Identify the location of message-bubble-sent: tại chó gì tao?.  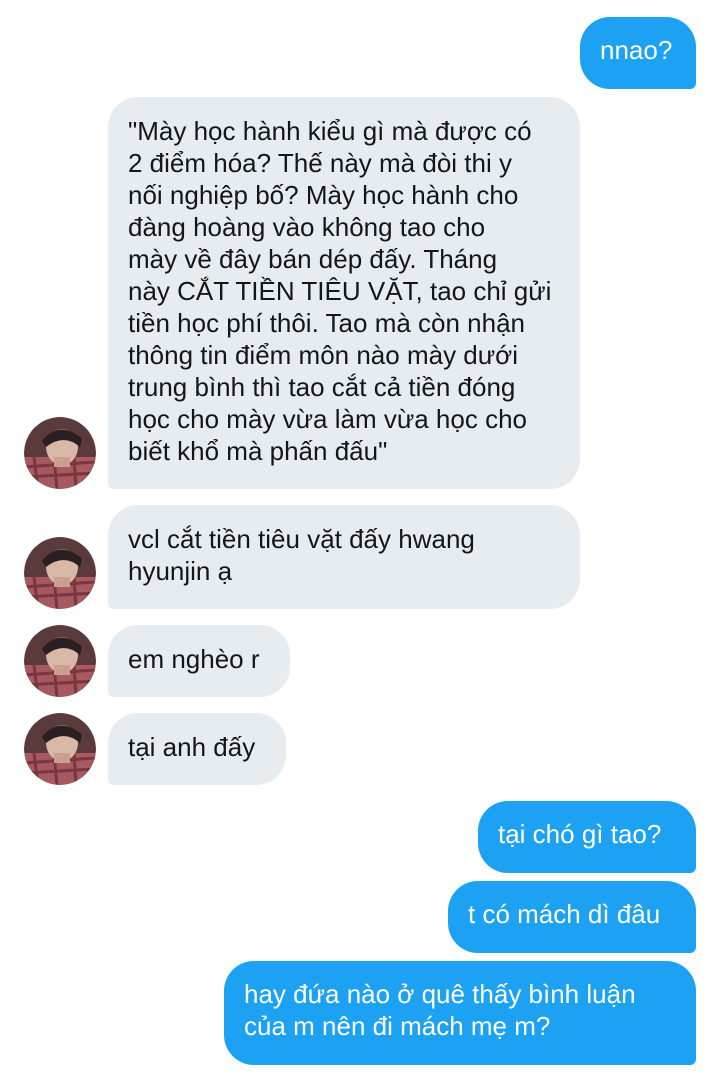
(587, 837).